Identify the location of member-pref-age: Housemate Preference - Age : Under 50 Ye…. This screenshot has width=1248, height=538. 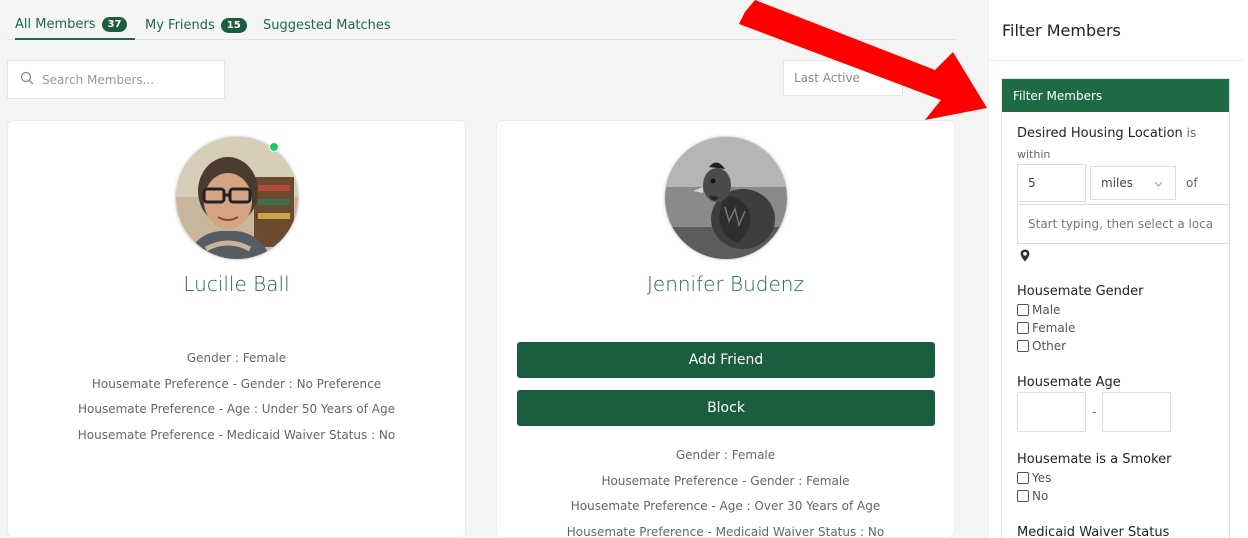
(236, 409).